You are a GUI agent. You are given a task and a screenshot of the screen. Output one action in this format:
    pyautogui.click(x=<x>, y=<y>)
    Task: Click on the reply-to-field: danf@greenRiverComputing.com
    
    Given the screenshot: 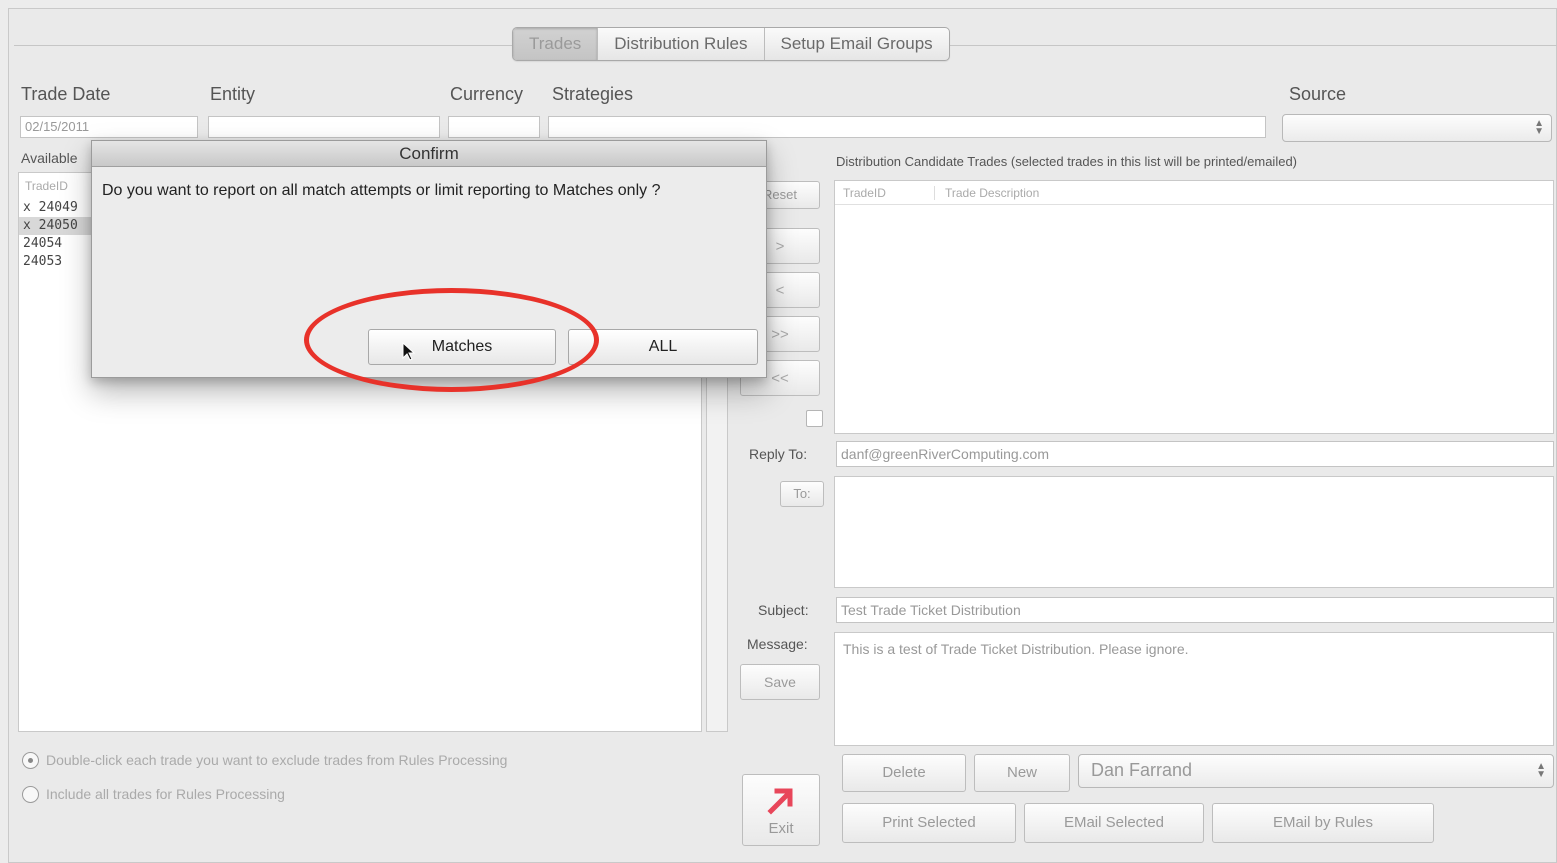 What is the action you would take?
    pyautogui.click(x=1195, y=454)
    